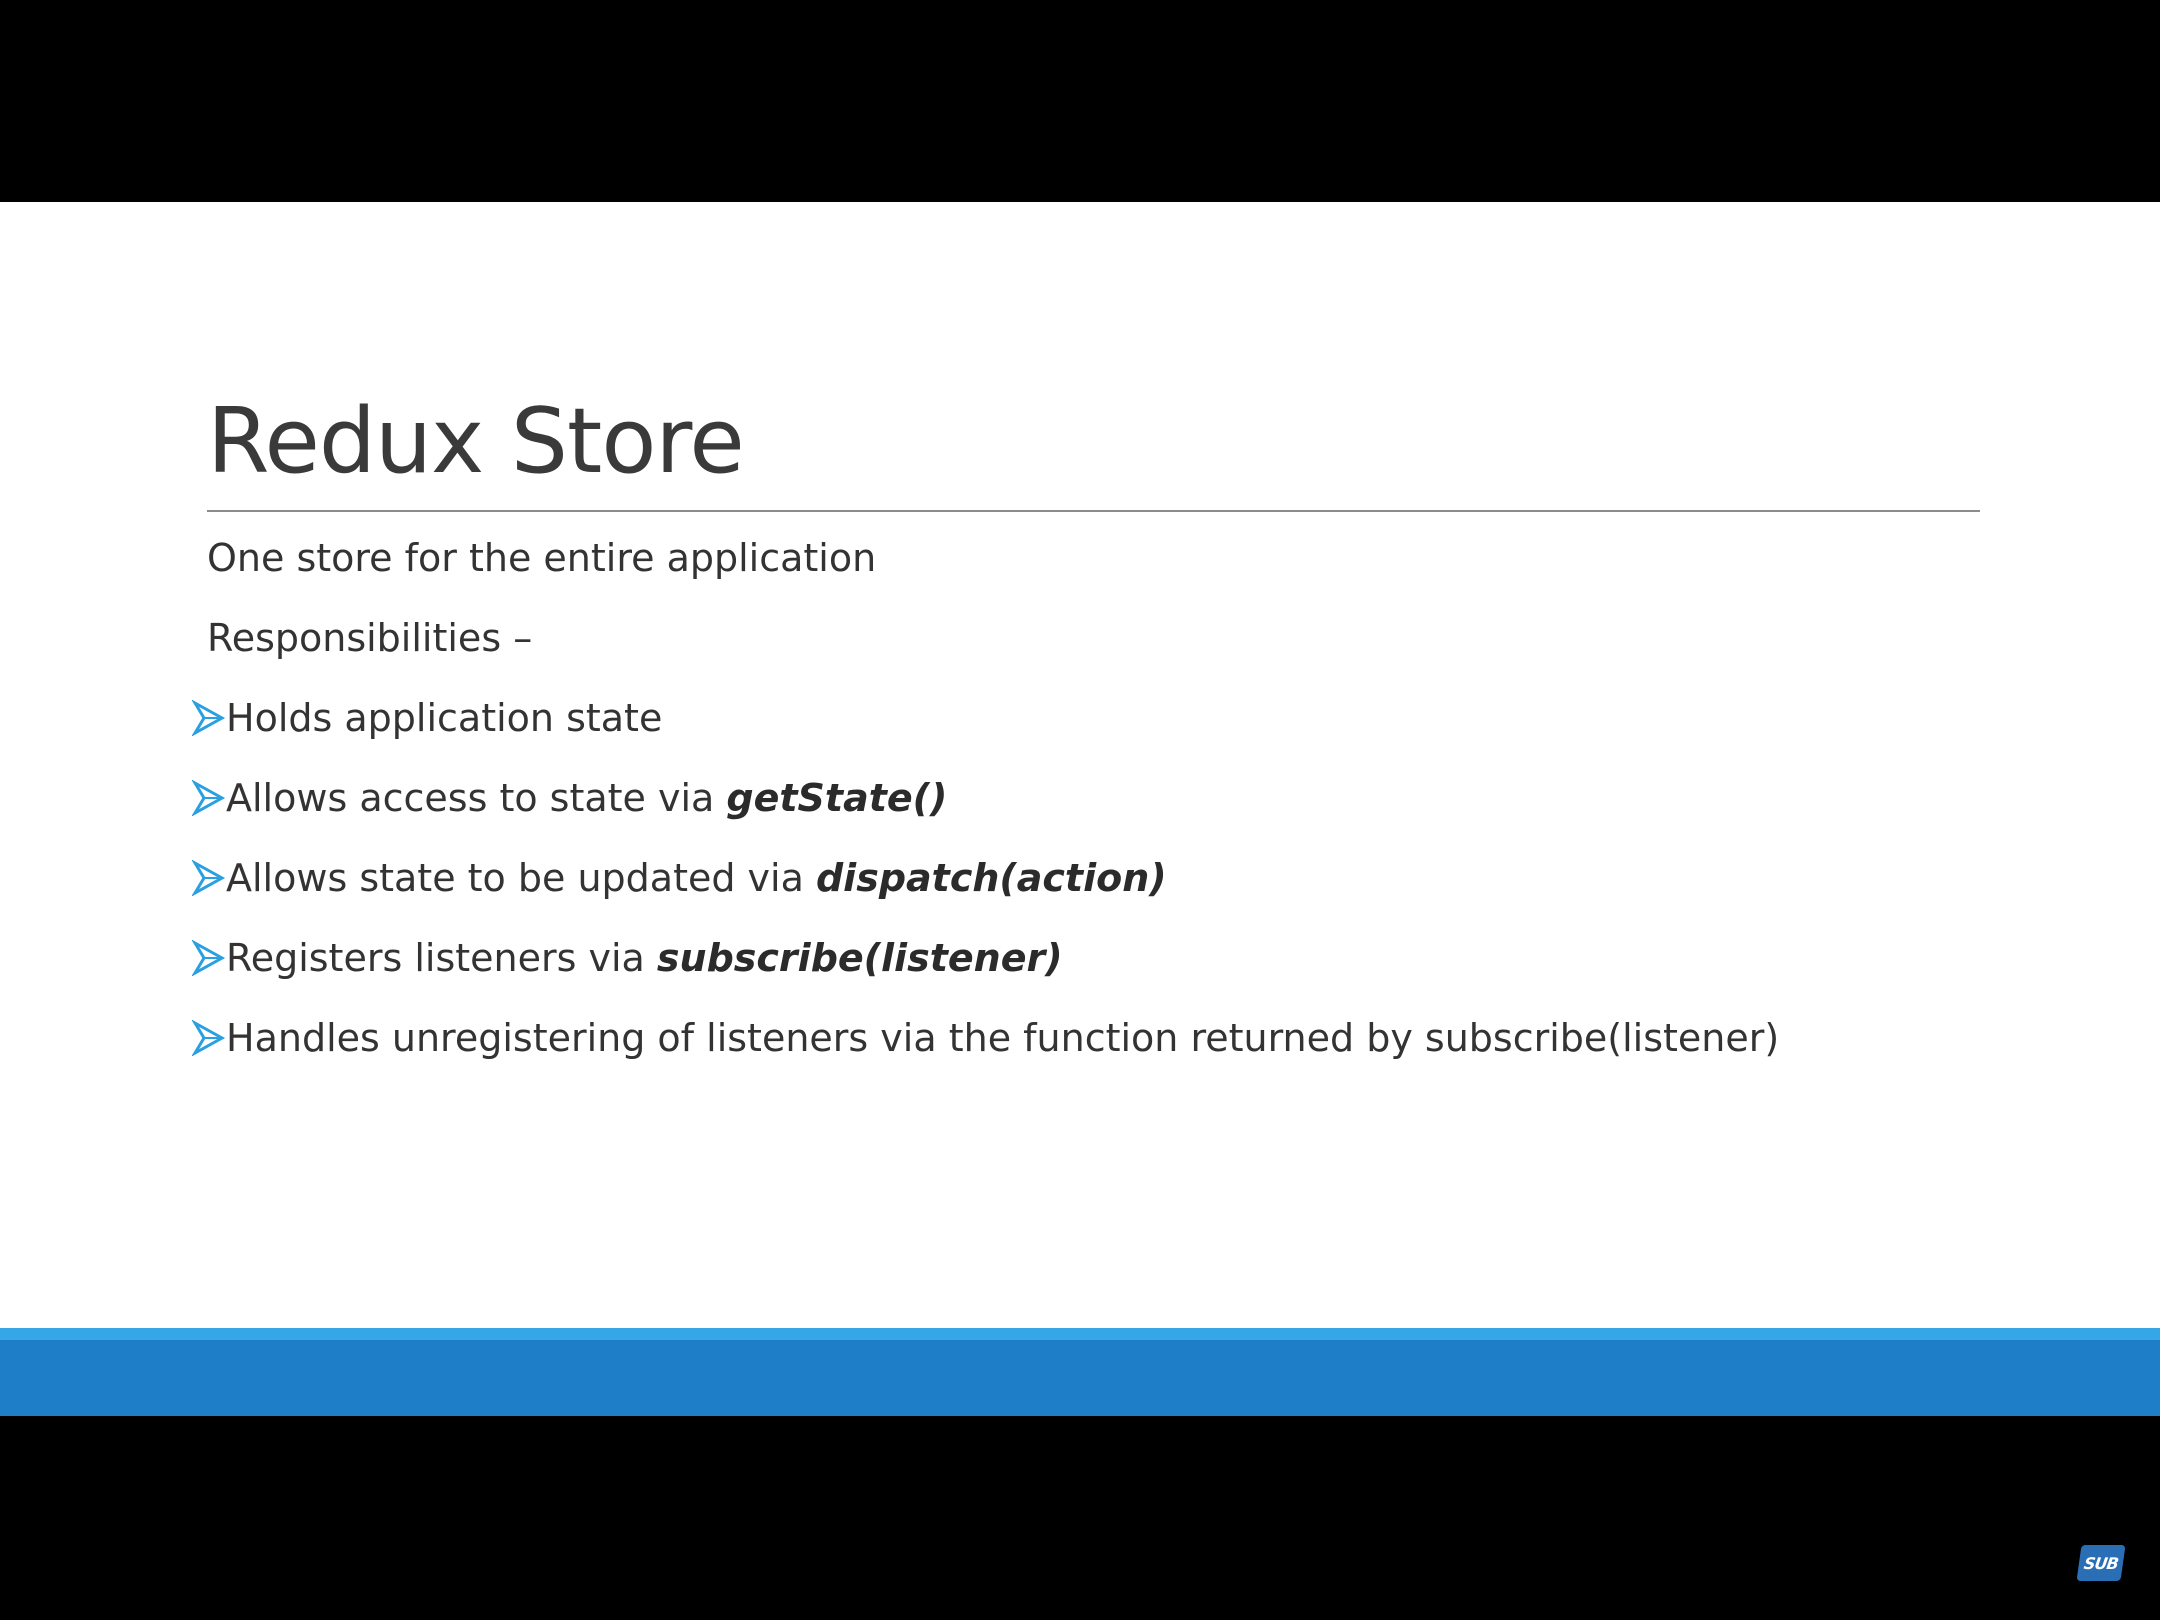  What do you see at coordinates (1080, 1334) in the screenshot?
I see `footer-accent-highlight` at bounding box center [1080, 1334].